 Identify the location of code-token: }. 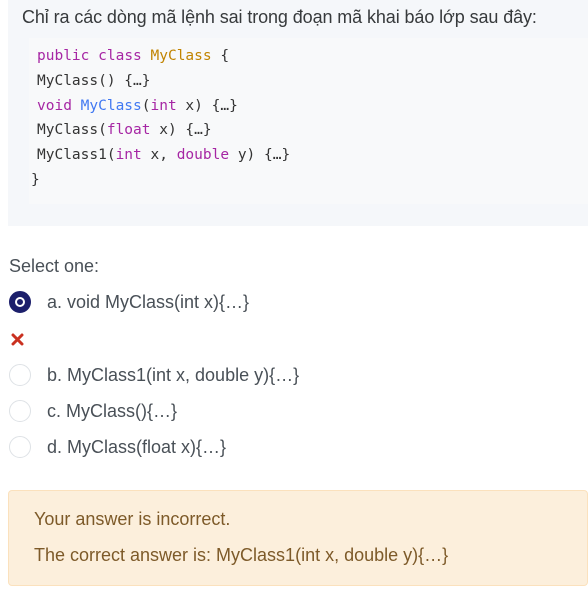
(35, 180).